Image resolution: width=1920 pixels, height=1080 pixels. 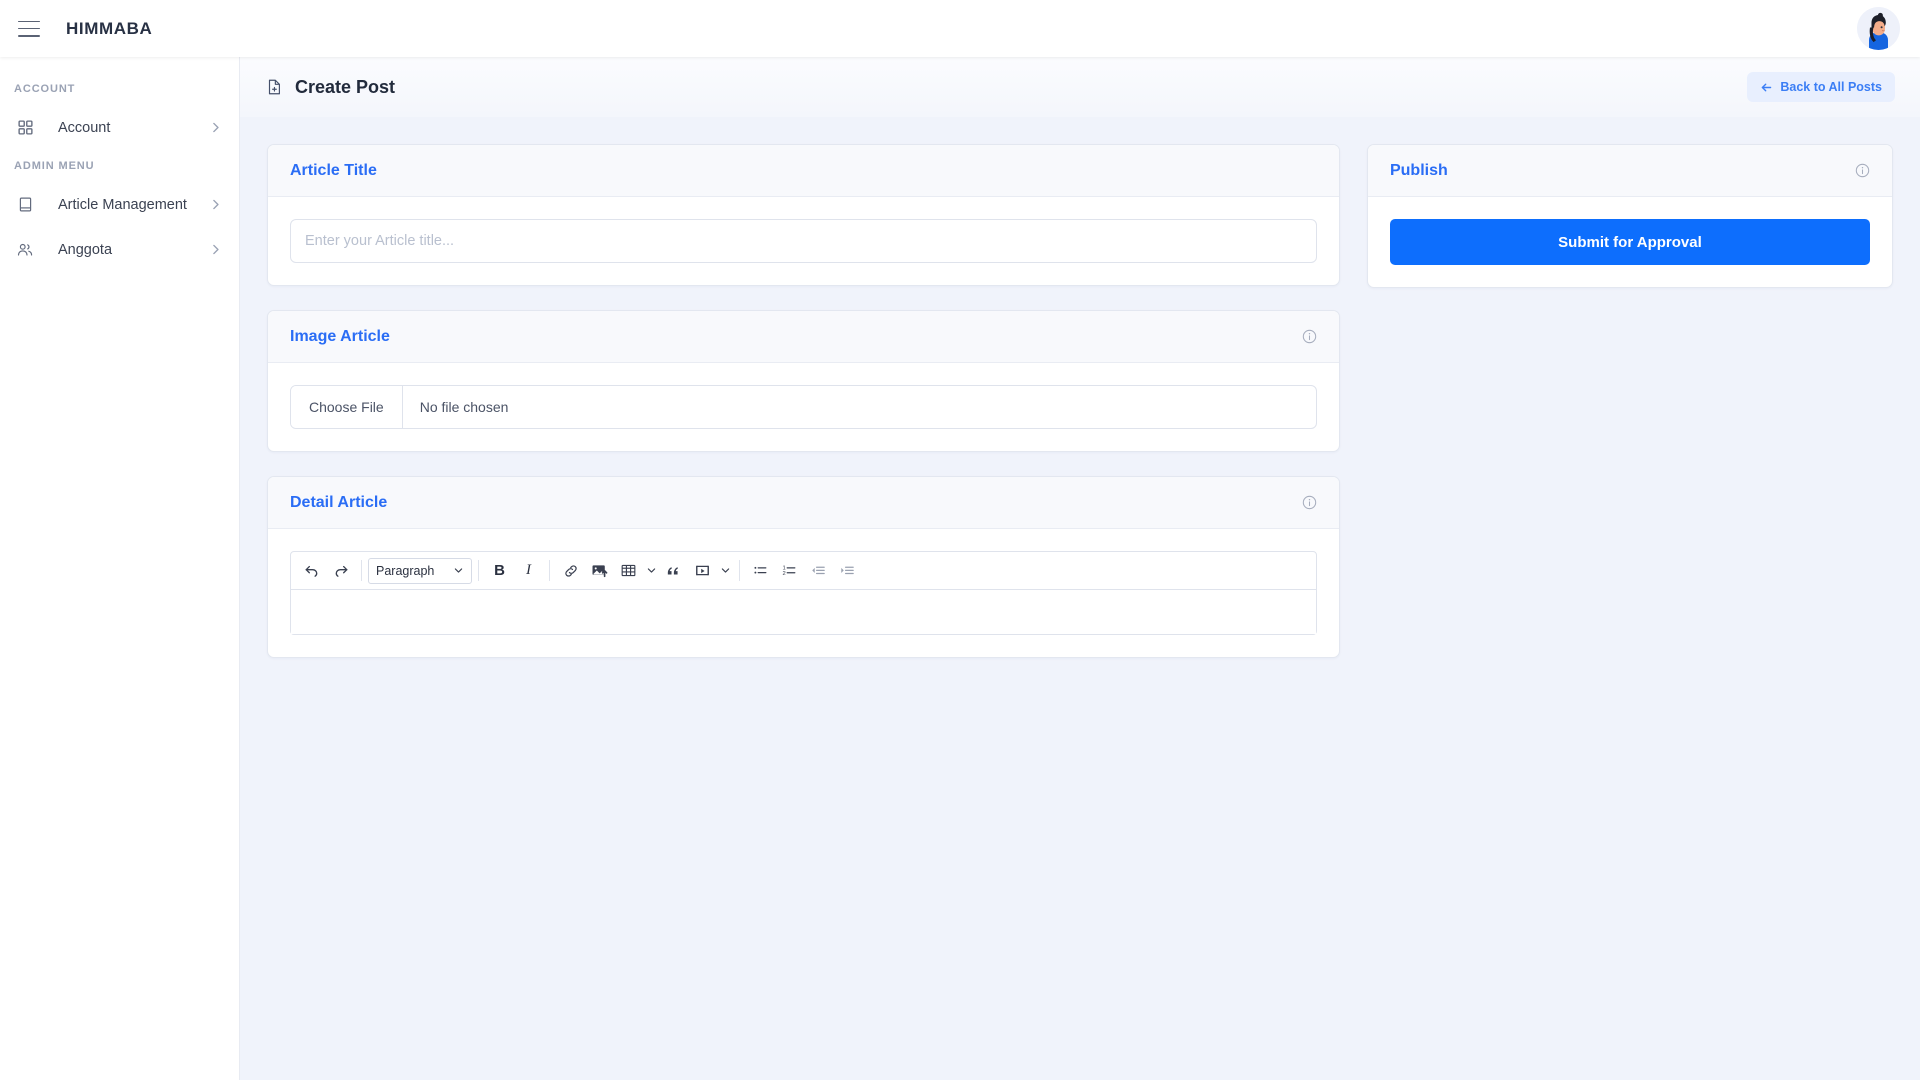 I want to click on rich-text-editor: Paragraph B I 1 2, so click(x=803, y=593).